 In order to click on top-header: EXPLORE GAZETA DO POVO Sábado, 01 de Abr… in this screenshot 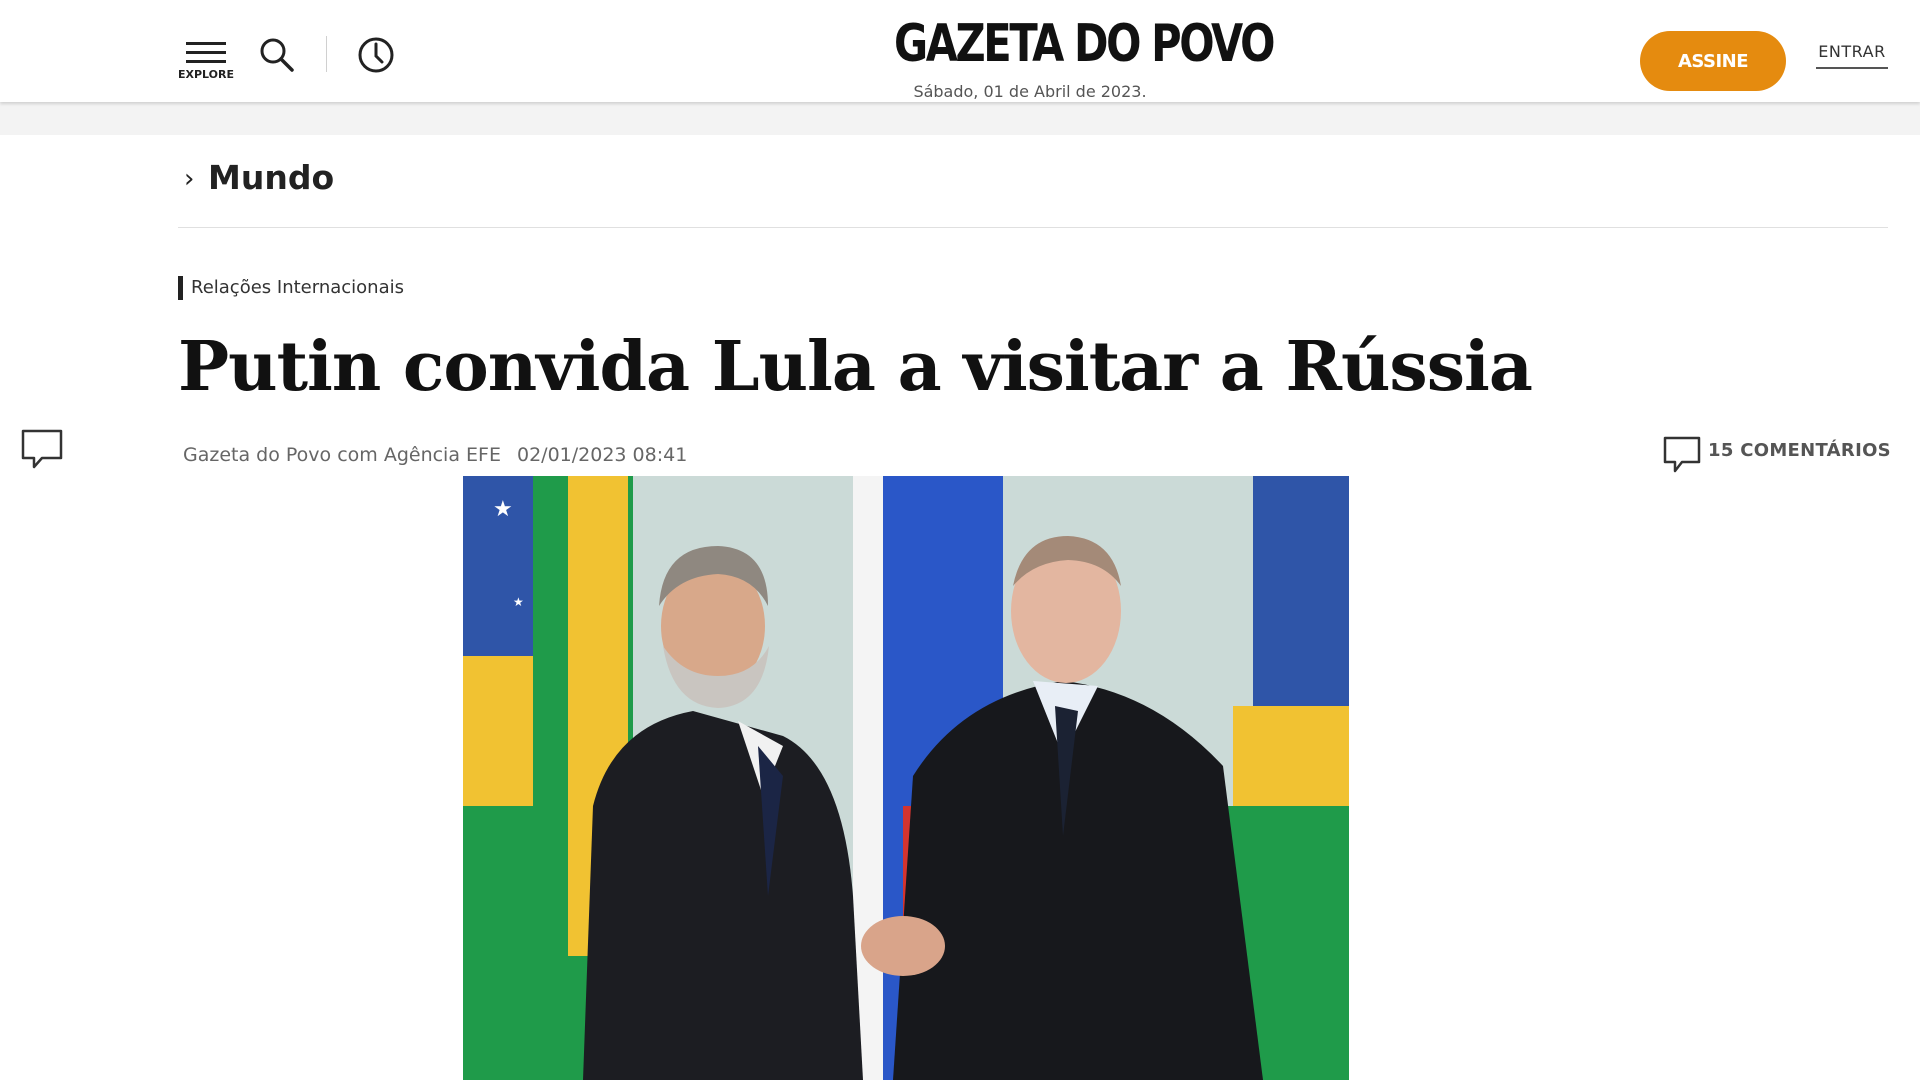, I will do `click(960, 51)`.